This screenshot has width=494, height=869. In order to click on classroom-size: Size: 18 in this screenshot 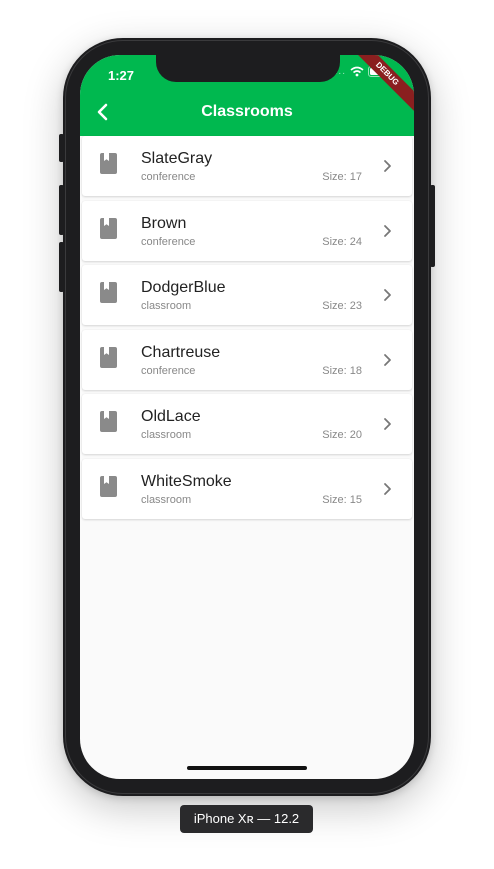, I will do `click(342, 370)`.